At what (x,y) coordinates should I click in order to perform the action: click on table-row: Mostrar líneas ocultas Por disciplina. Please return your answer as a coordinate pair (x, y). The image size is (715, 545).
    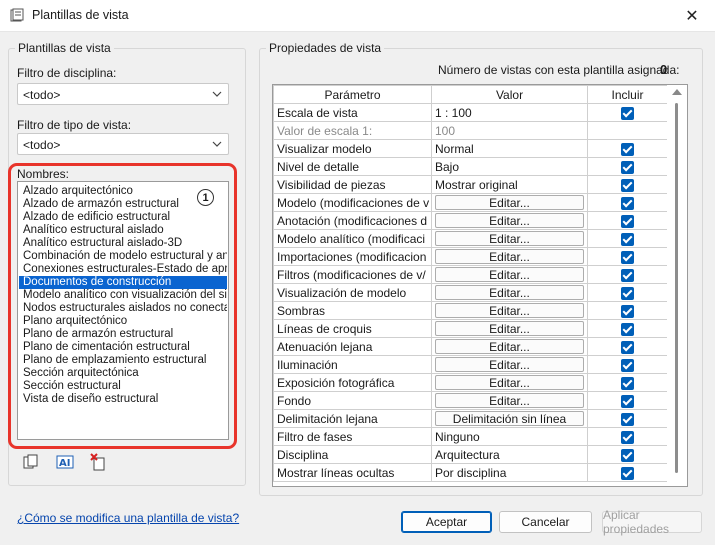
    Looking at the image, I should click on (470, 472).